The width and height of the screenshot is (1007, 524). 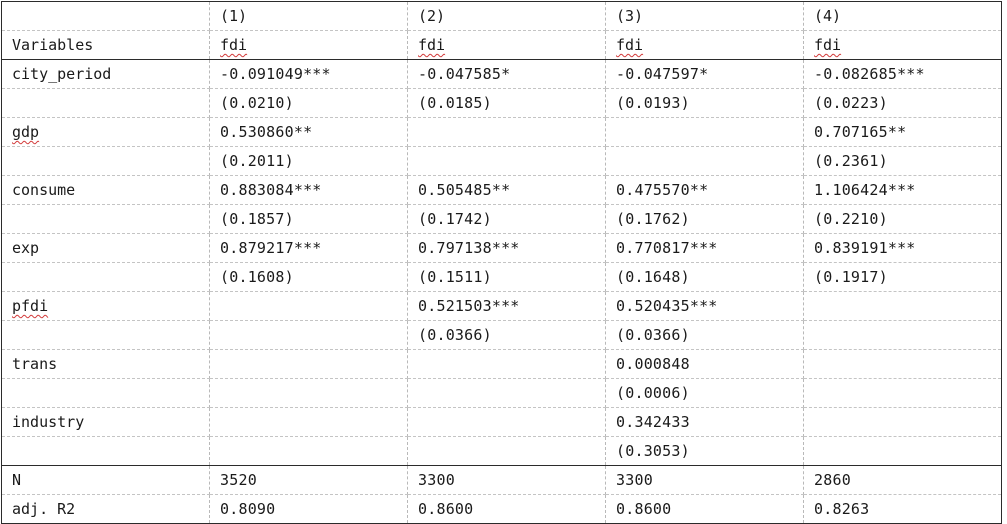 I want to click on stat-value: 2860, so click(x=902, y=480).